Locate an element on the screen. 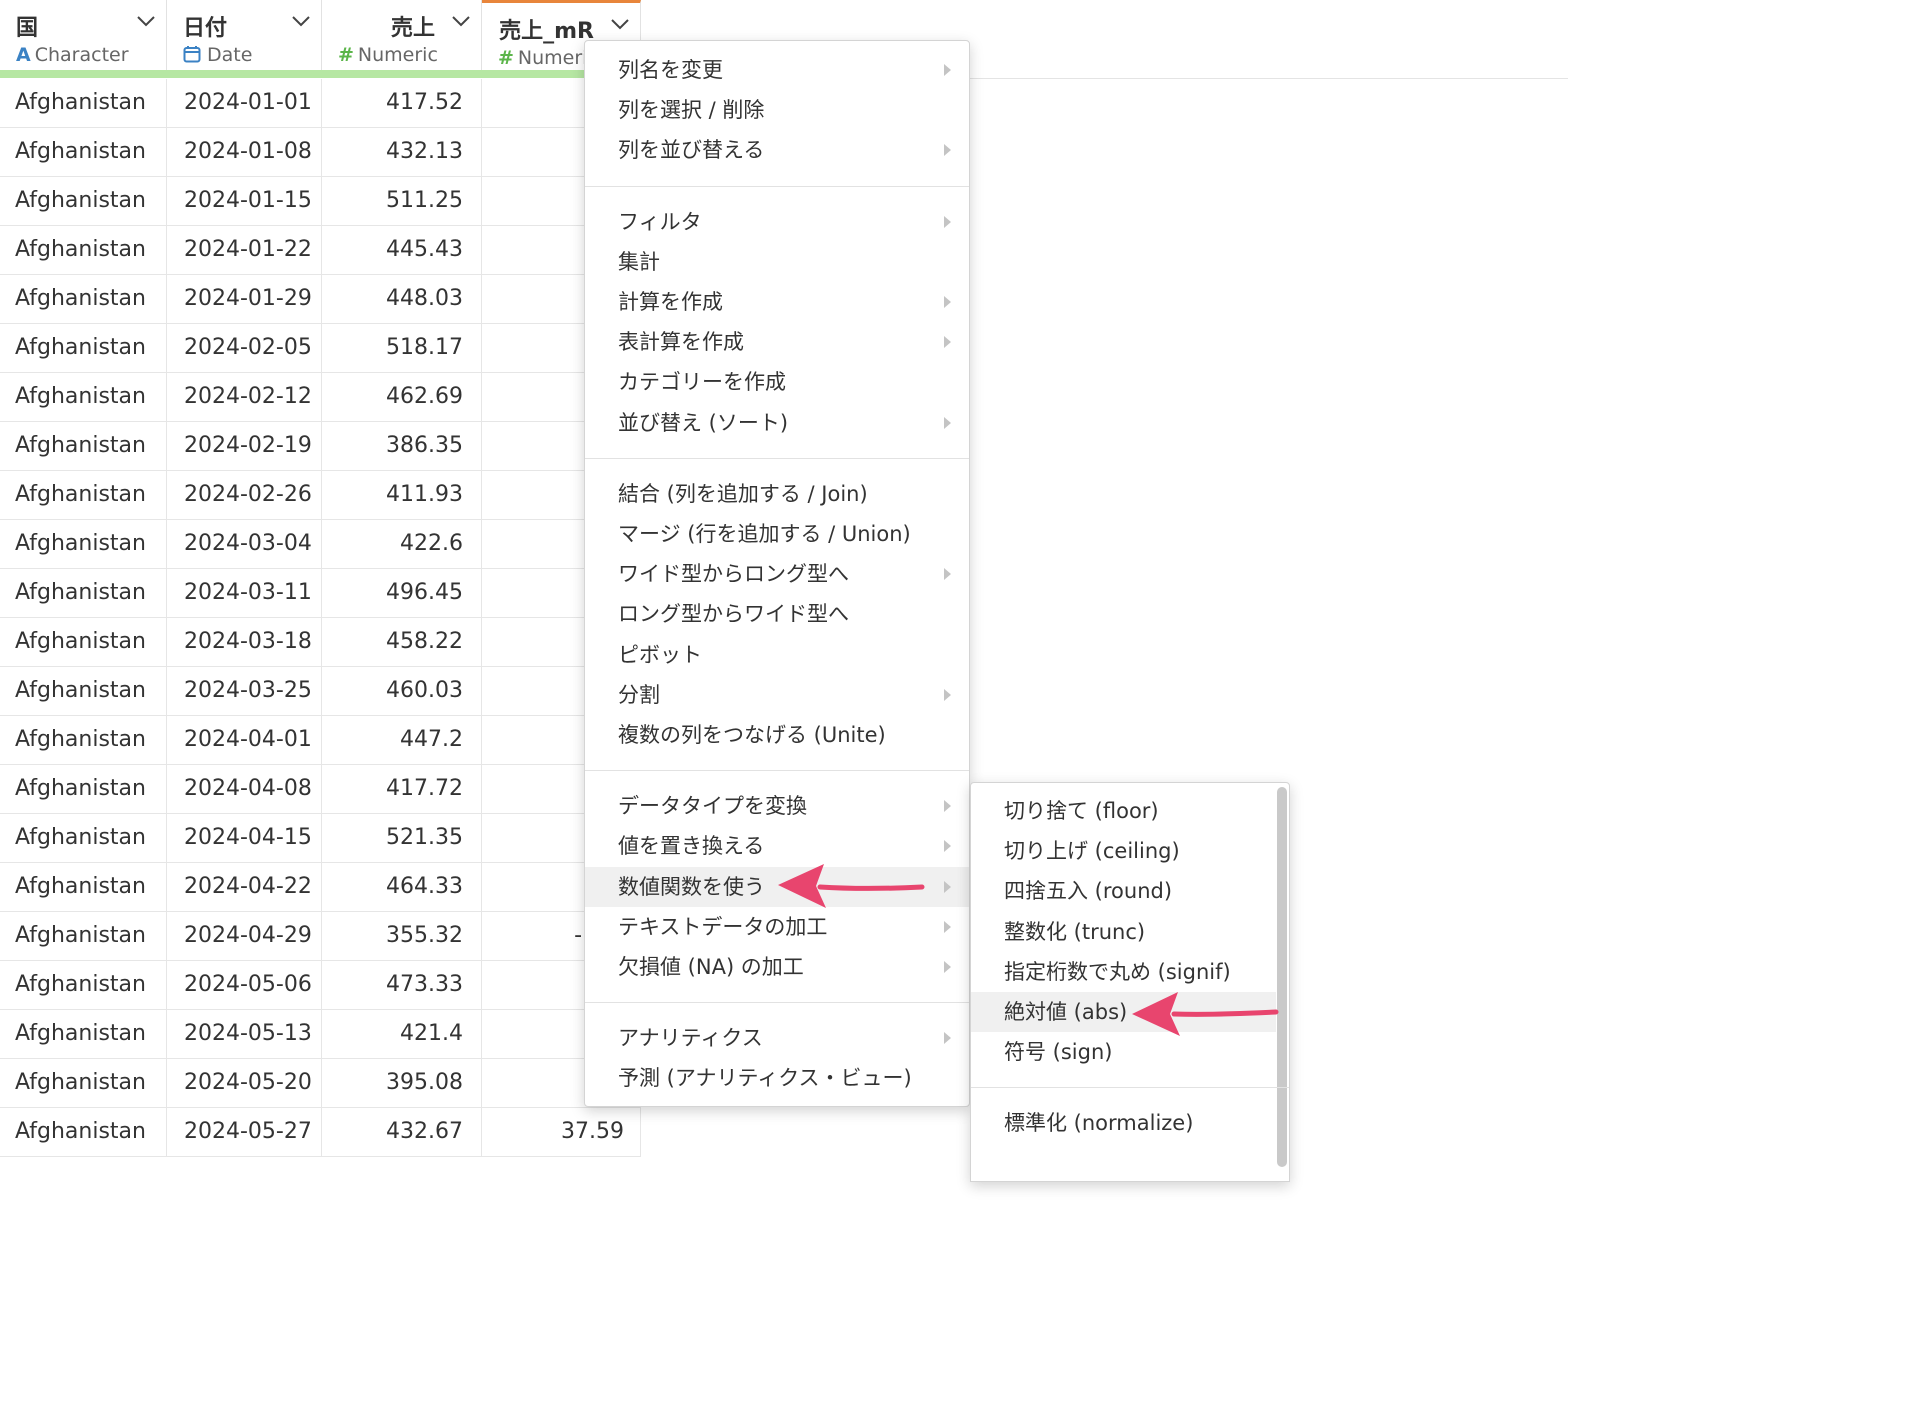 The height and width of the screenshot is (1408, 1916). table-row: Afghanistan2024-02-26411.9325 is located at coordinates (320, 495).